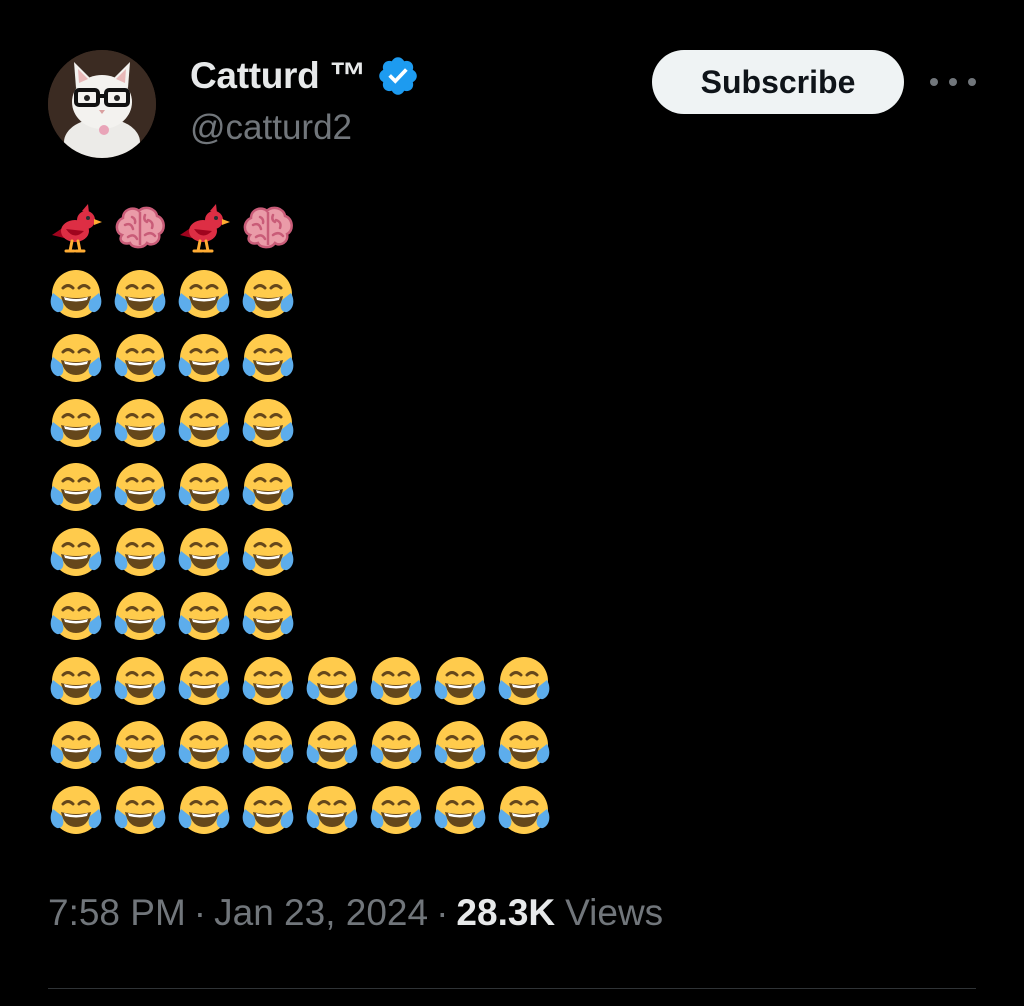 The height and width of the screenshot is (1006, 1024). What do you see at coordinates (321, 913) in the screenshot?
I see `tweet-date: Jan 23, 2024` at bounding box center [321, 913].